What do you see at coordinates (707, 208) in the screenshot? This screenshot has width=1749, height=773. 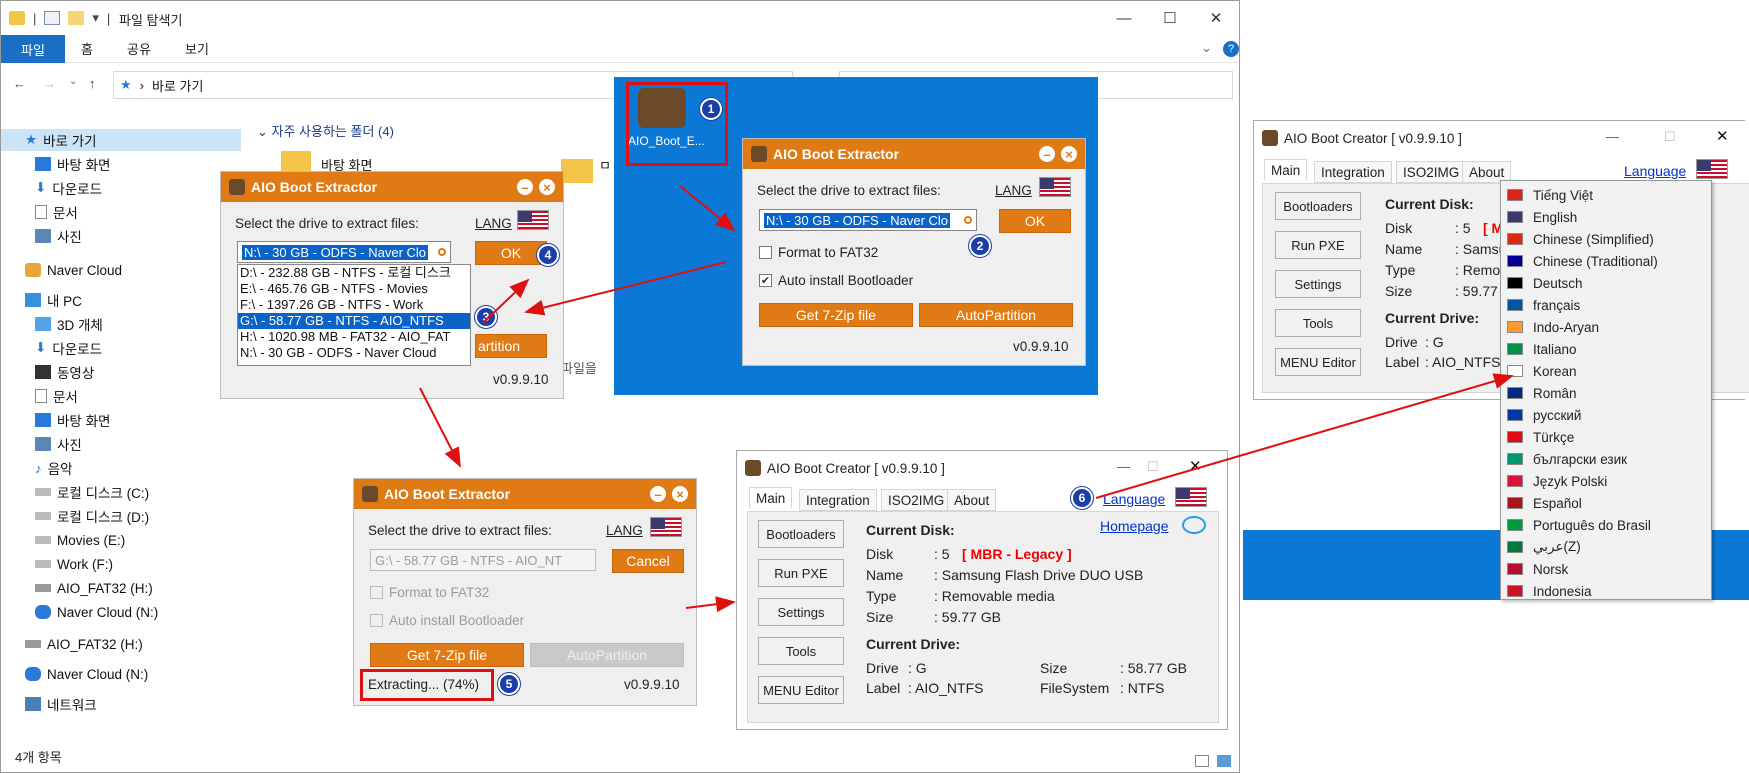 I see `arrow-1-to-extractor` at bounding box center [707, 208].